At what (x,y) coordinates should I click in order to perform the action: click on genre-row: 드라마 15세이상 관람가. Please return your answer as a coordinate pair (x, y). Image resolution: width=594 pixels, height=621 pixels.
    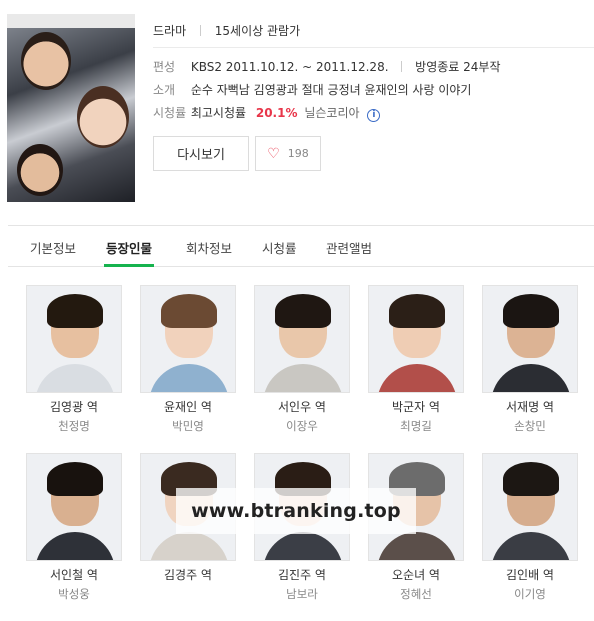
    Looking at the image, I should click on (226, 30).